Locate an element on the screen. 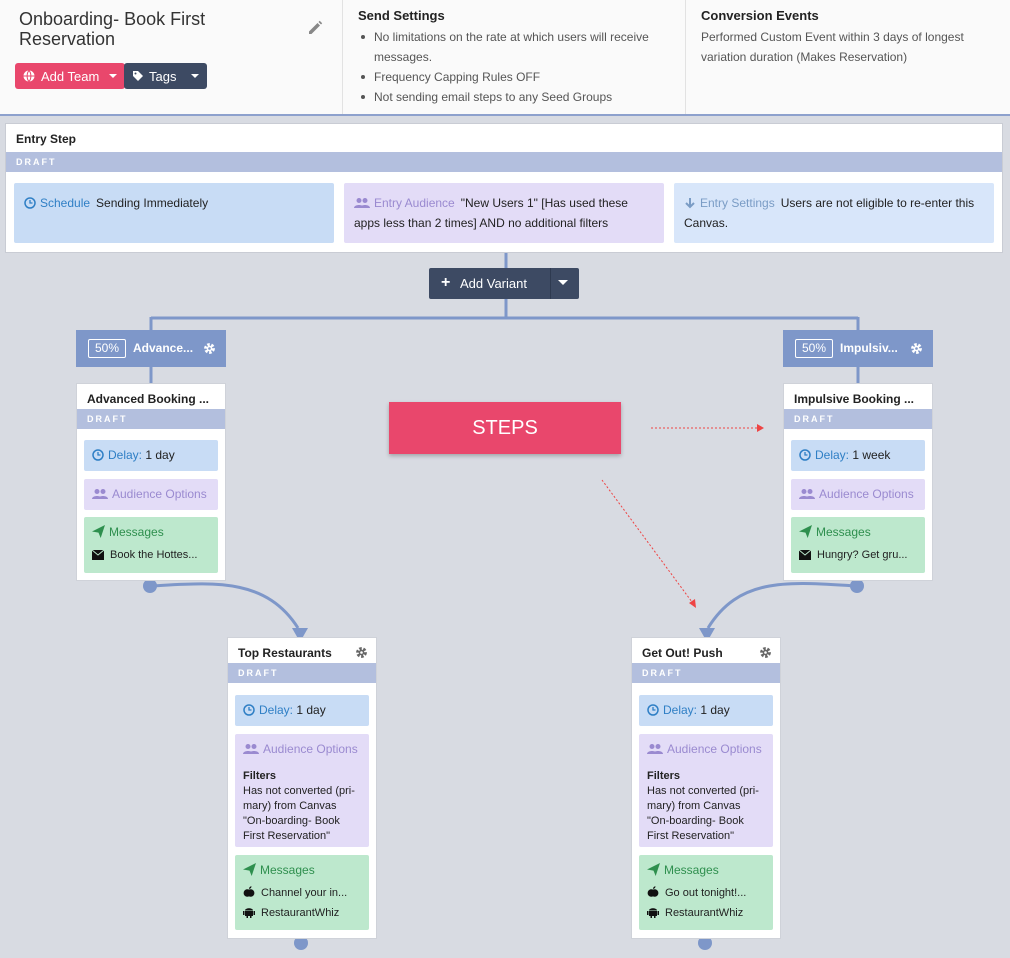  add-variant-label: Add Variant is located at coordinates (493, 283).